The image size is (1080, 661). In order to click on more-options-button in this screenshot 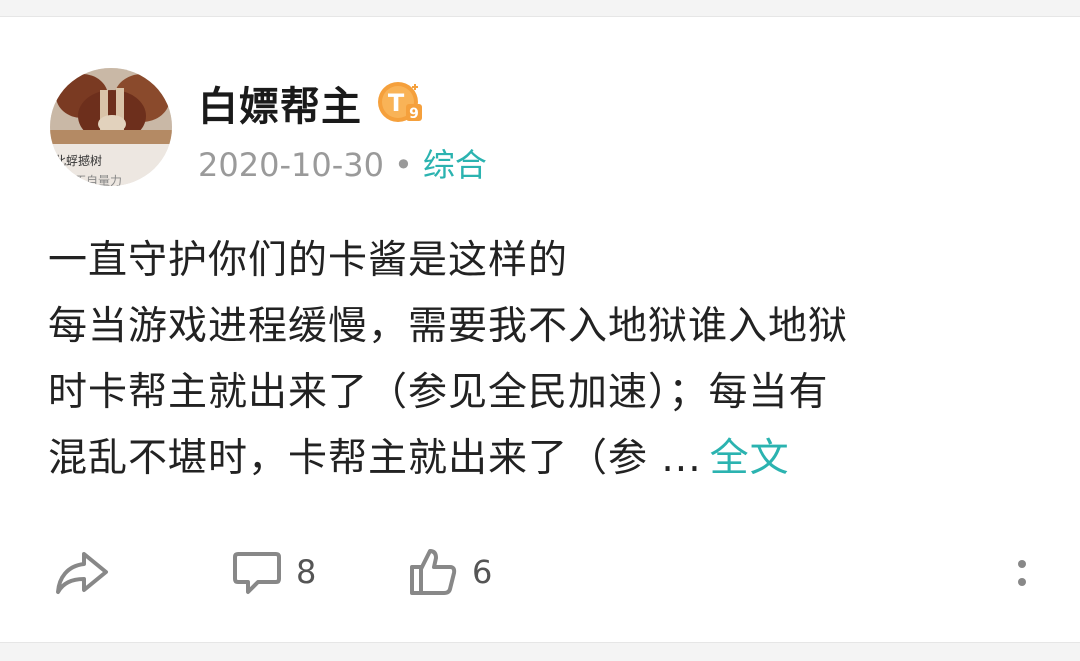, I will do `click(1022, 572)`.